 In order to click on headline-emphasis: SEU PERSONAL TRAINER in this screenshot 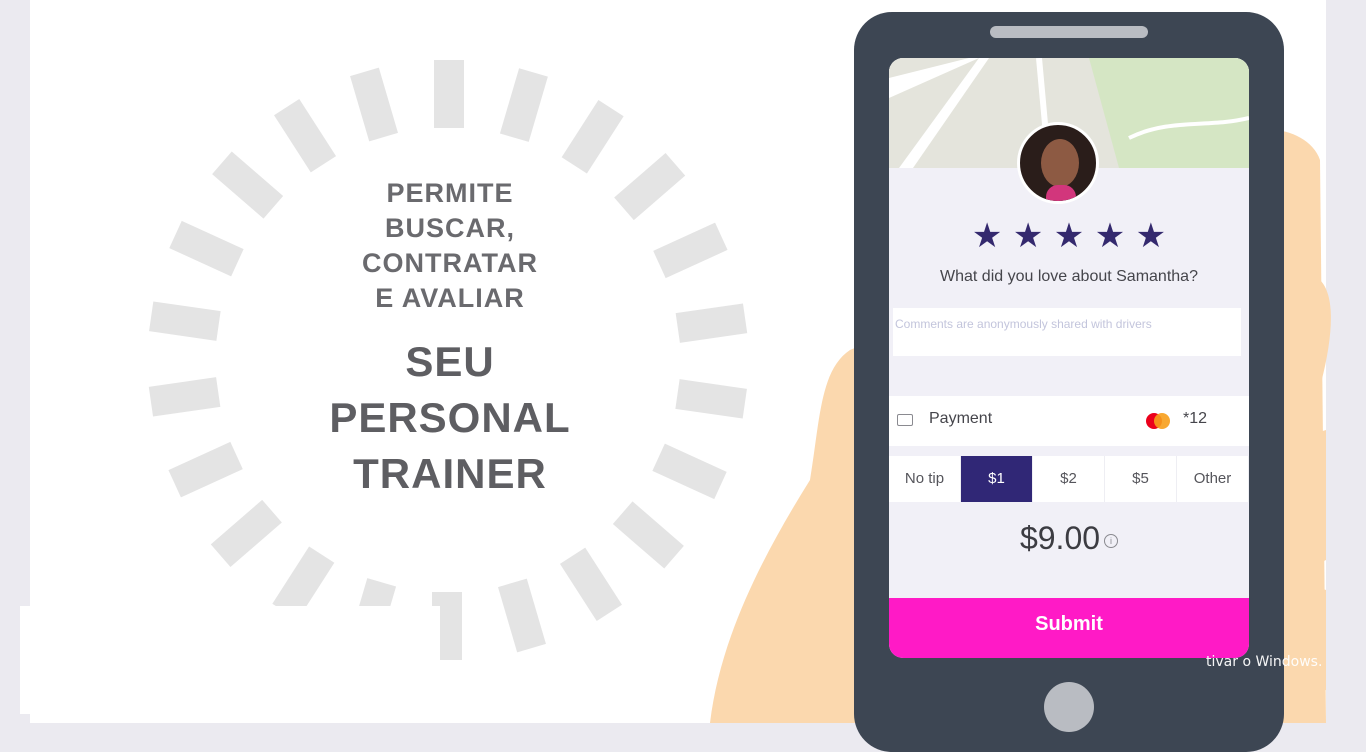, I will do `click(450, 418)`.